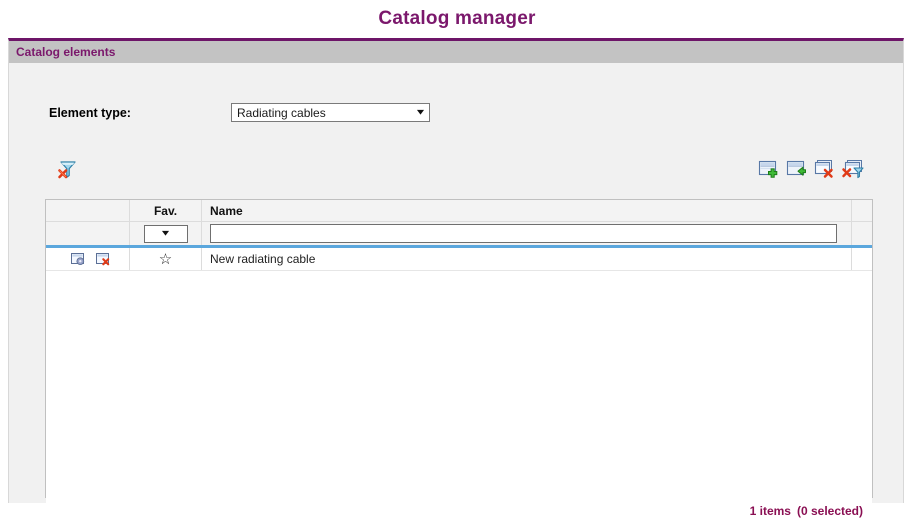 The width and height of the screenshot is (914, 519). What do you see at coordinates (457, 18) in the screenshot?
I see `page-title: Catalog manager` at bounding box center [457, 18].